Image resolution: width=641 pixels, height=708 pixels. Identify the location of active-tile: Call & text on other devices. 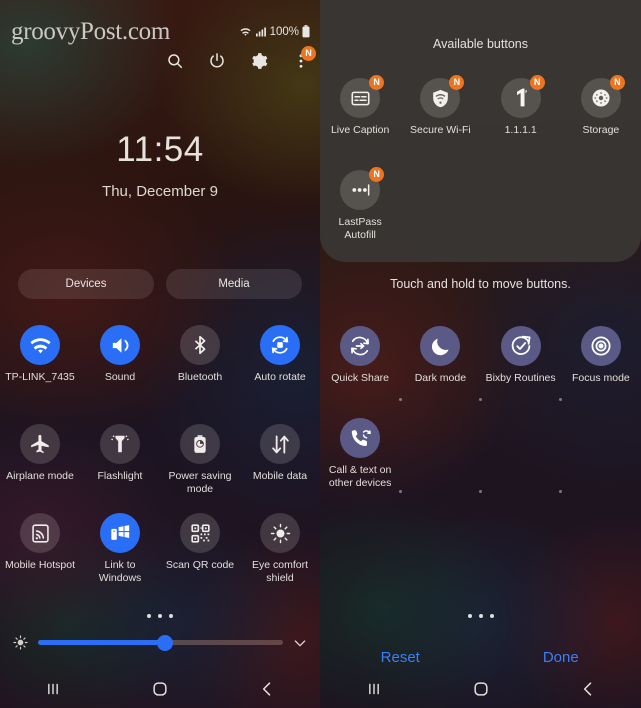
(360, 453).